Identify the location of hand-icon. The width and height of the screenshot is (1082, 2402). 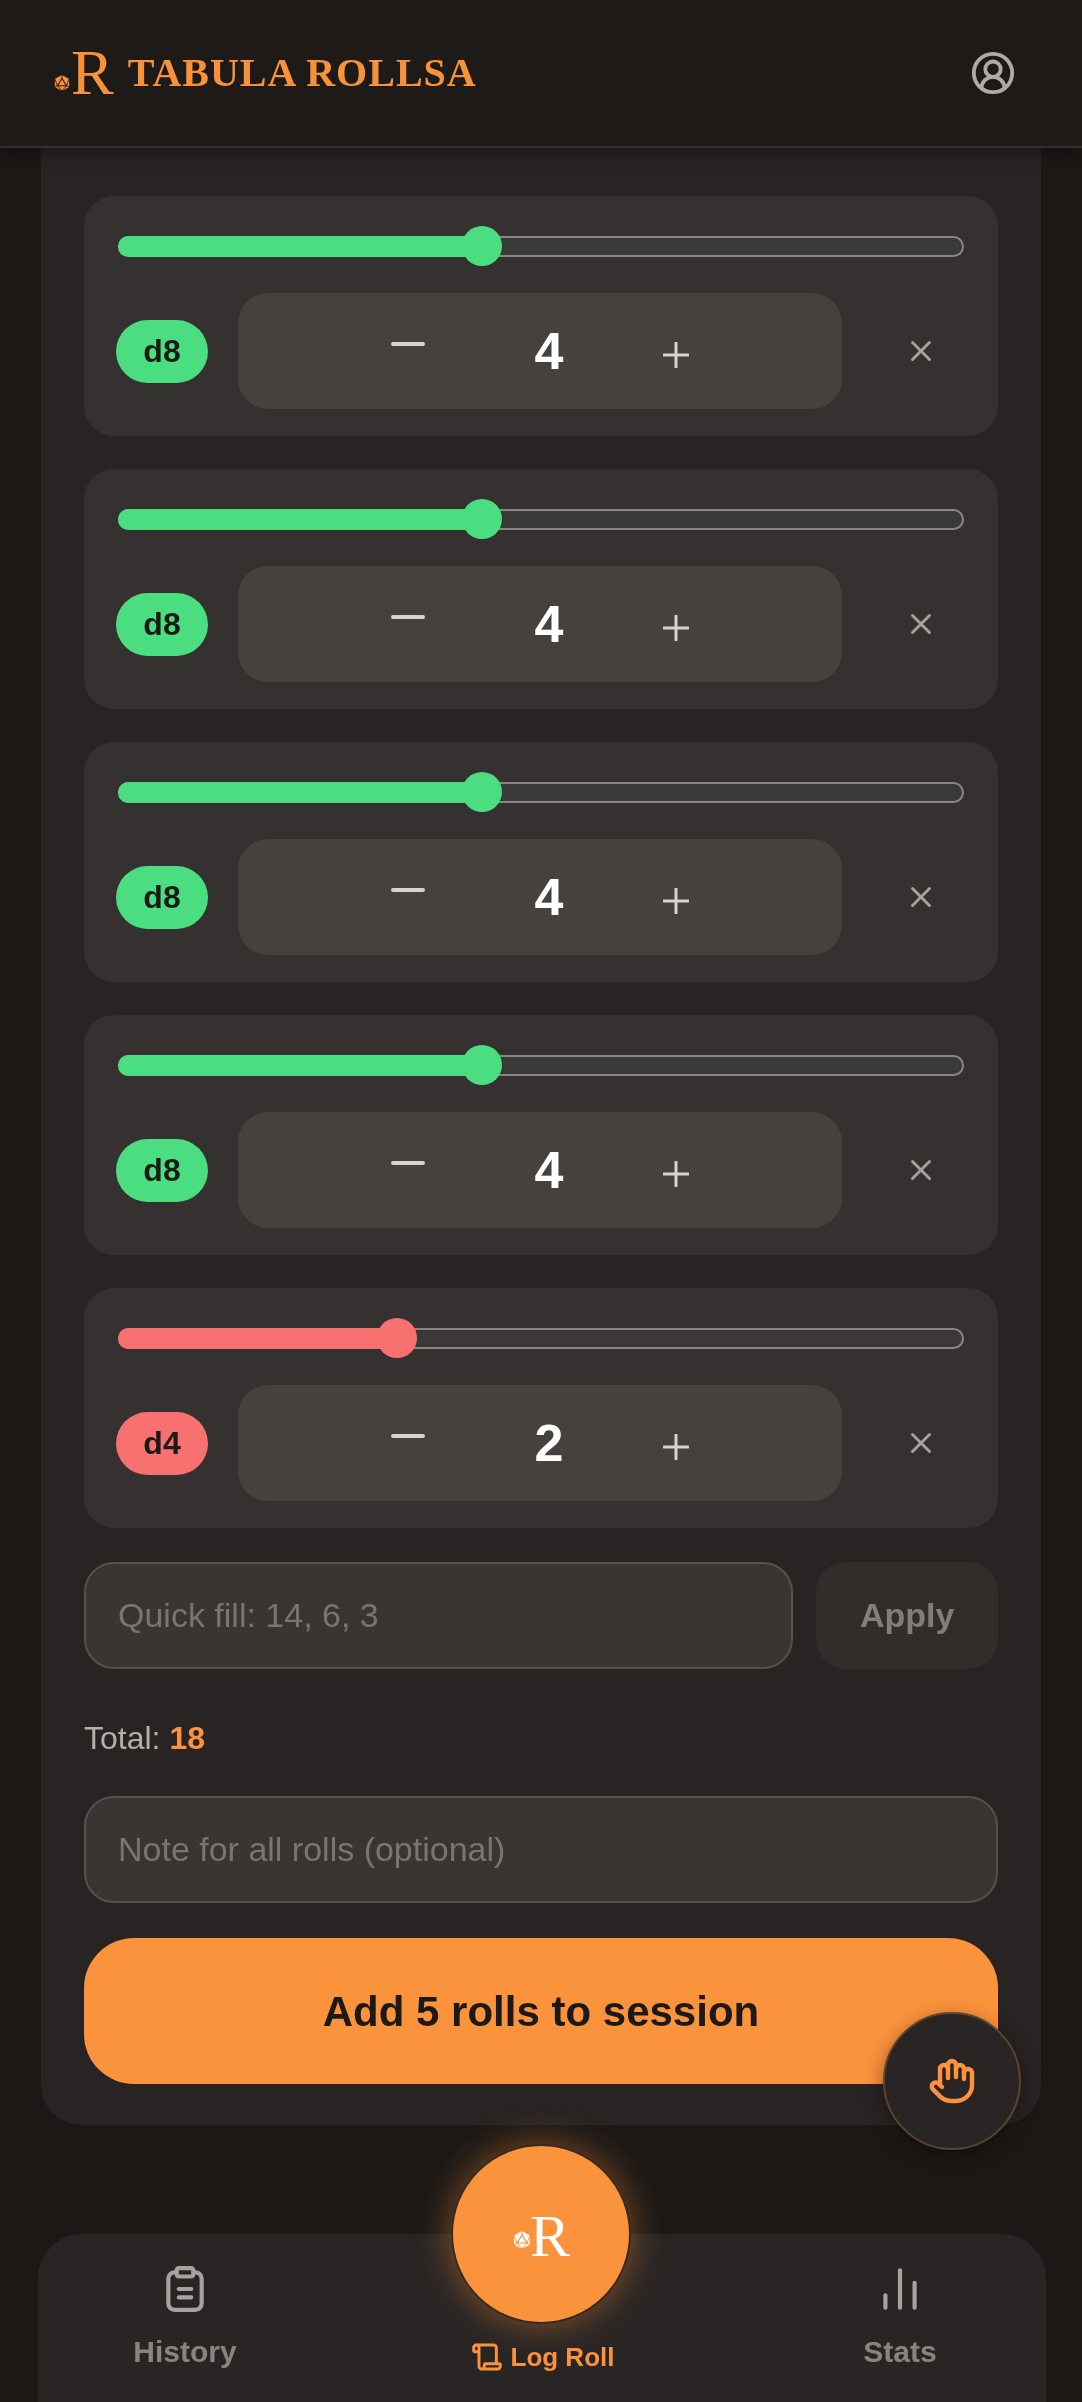
(952, 2081).